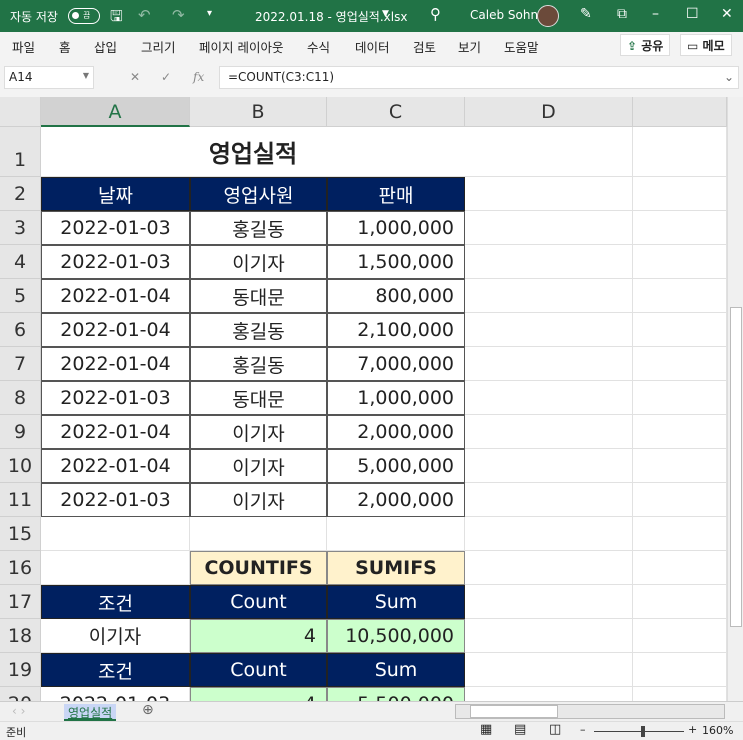 Image resolution: width=743 pixels, height=740 pixels. Describe the element at coordinates (549, 112) in the screenshot. I see `column-header-d: D` at that location.